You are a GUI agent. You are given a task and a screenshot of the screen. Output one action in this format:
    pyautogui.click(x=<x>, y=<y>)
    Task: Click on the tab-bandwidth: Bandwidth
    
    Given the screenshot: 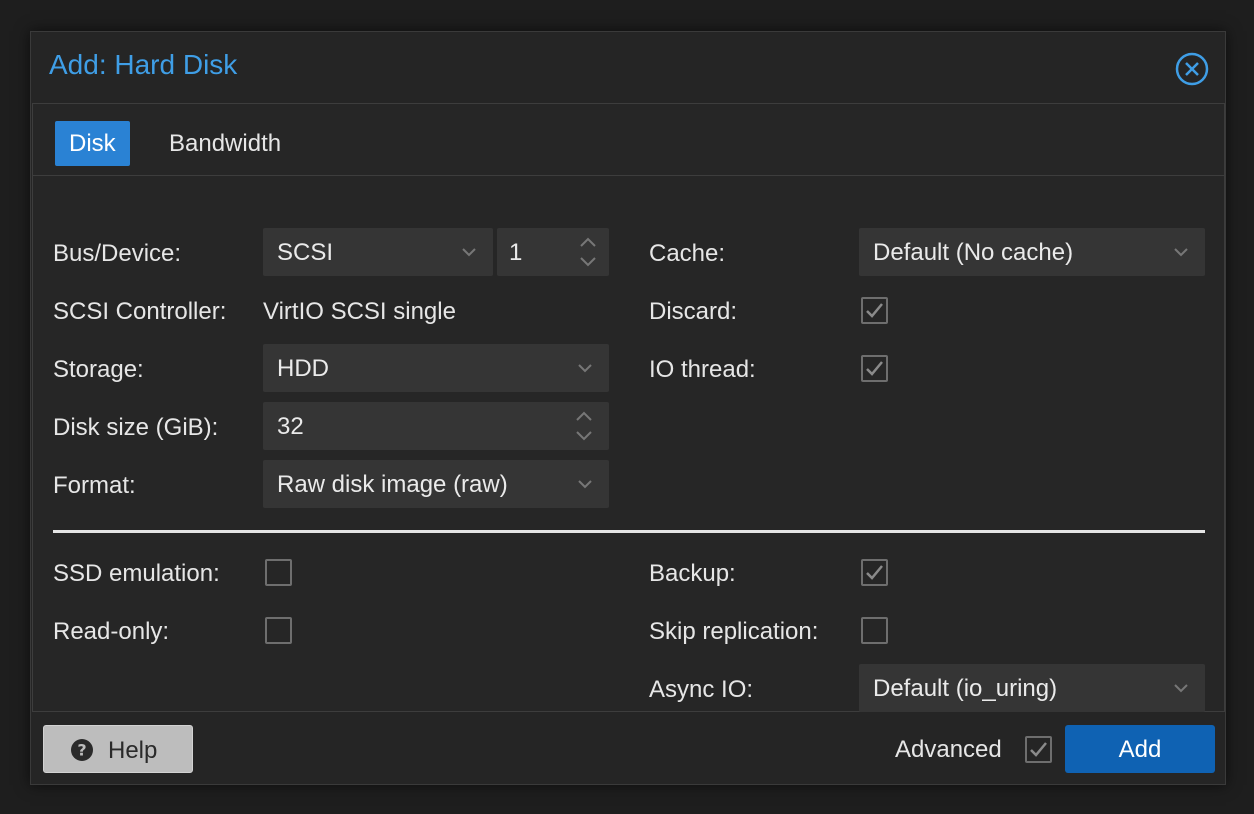 What is the action you would take?
    pyautogui.click(x=225, y=143)
    